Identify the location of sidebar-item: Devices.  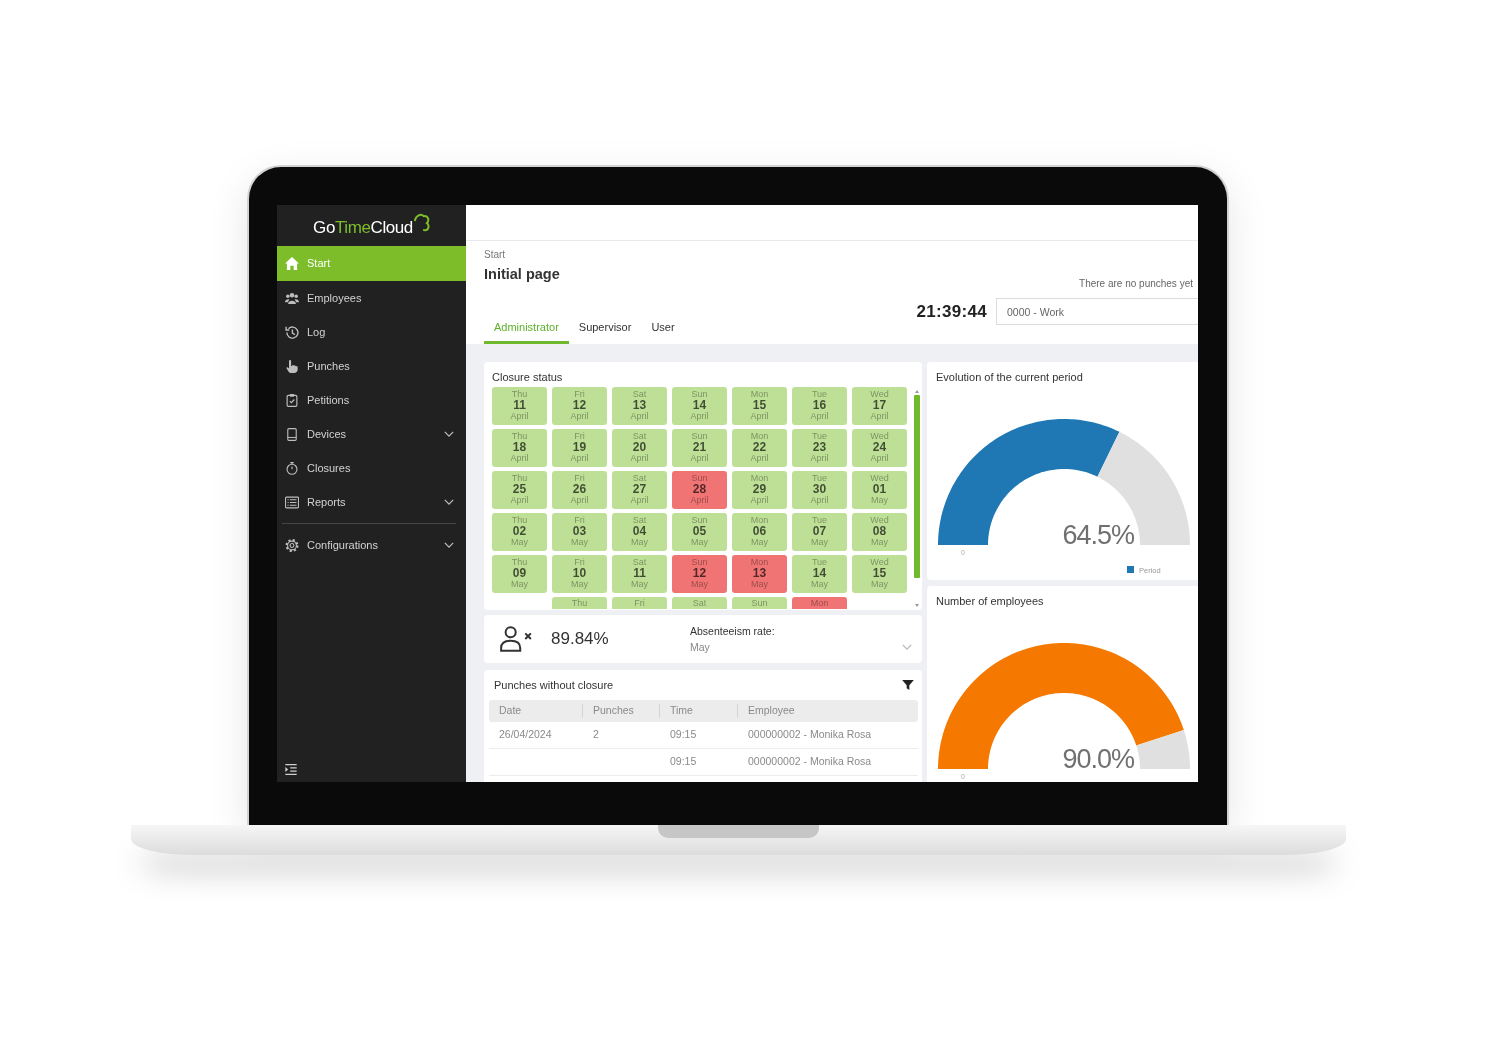
(371, 434).